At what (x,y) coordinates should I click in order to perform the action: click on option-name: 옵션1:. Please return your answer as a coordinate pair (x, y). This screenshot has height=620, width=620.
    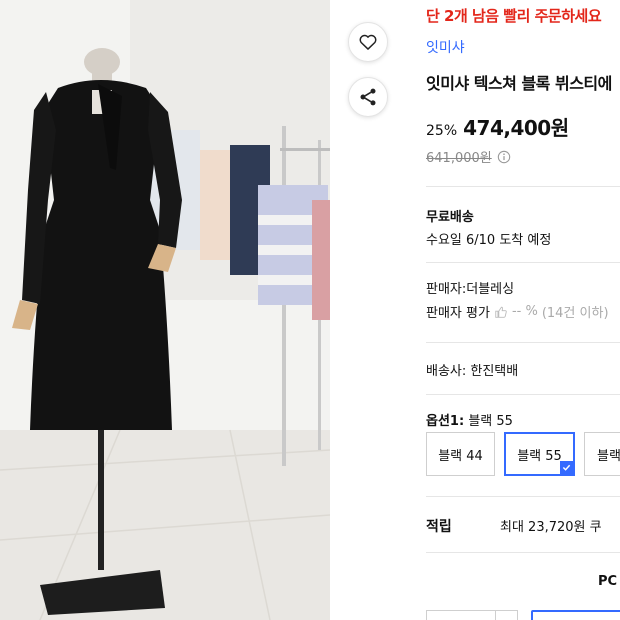
    Looking at the image, I should click on (445, 421).